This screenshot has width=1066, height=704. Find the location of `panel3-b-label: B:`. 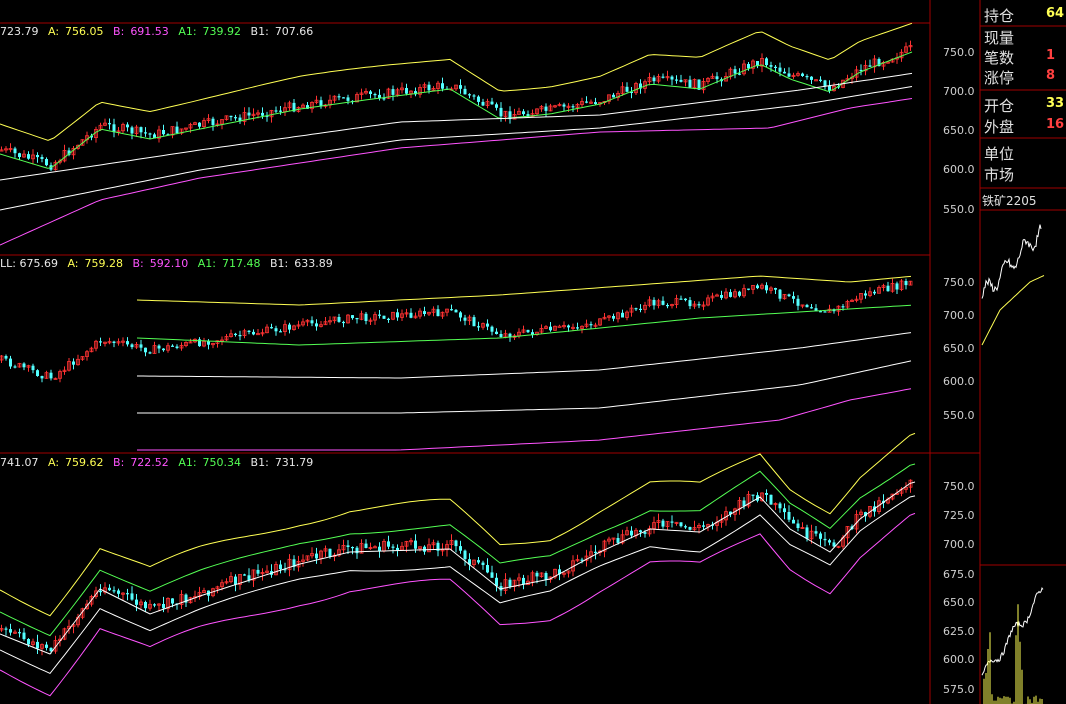

panel3-b-label: B: is located at coordinates (119, 462).